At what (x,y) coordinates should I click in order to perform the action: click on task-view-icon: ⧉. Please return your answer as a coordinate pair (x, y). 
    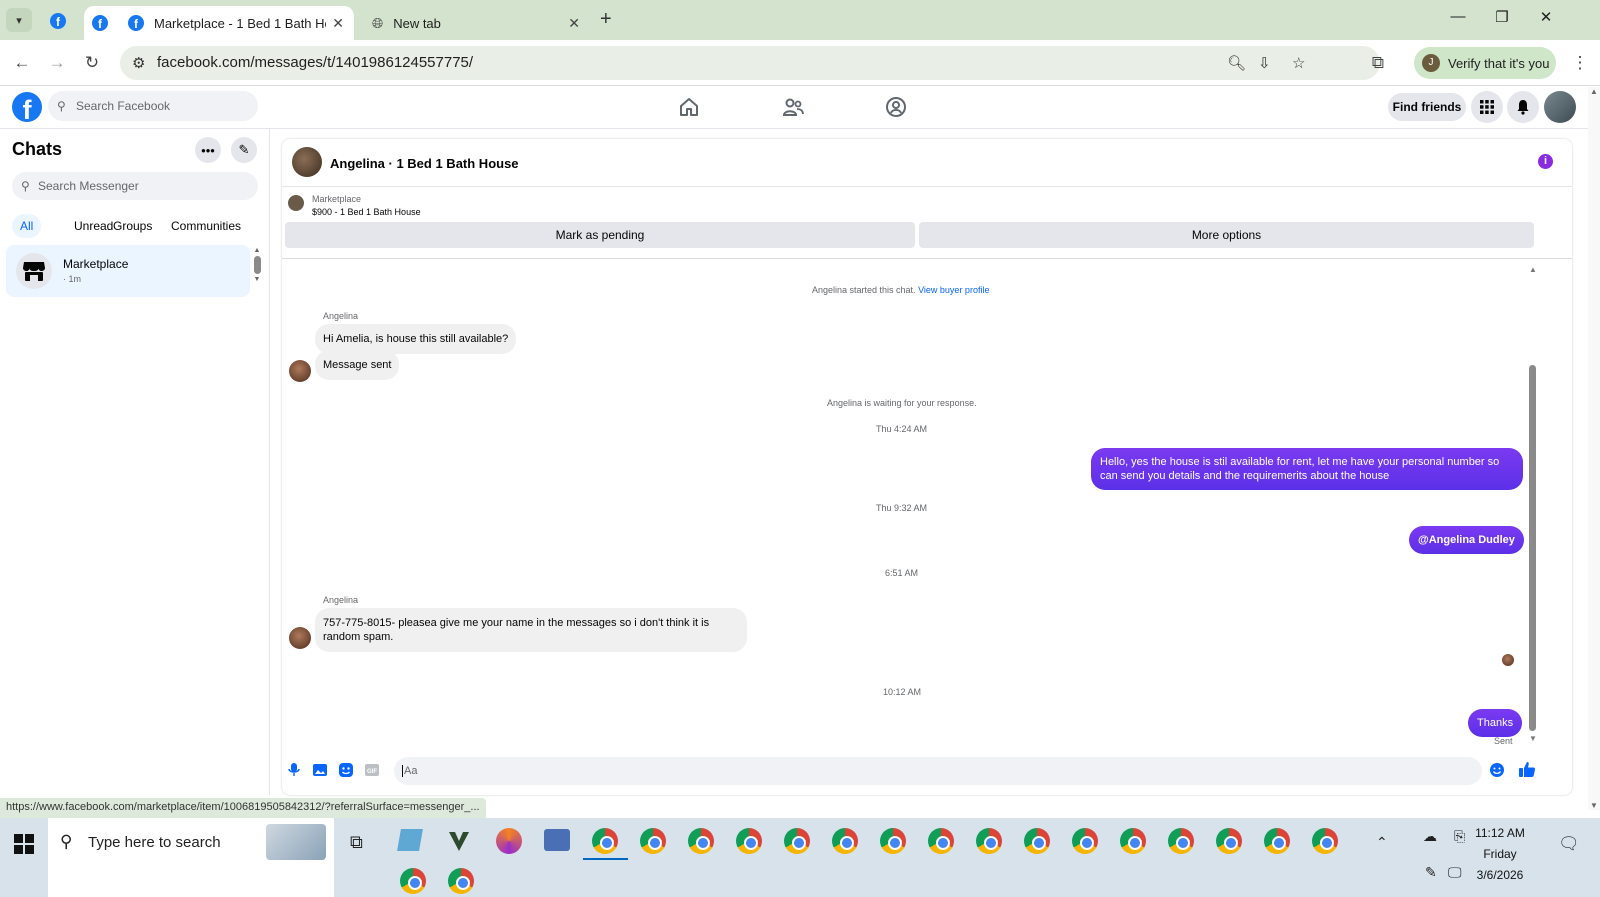
    Looking at the image, I should click on (356, 842).